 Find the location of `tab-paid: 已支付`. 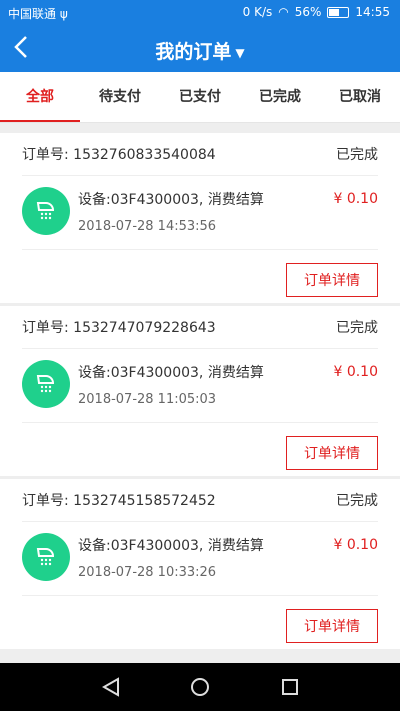

tab-paid: 已支付 is located at coordinates (200, 97).